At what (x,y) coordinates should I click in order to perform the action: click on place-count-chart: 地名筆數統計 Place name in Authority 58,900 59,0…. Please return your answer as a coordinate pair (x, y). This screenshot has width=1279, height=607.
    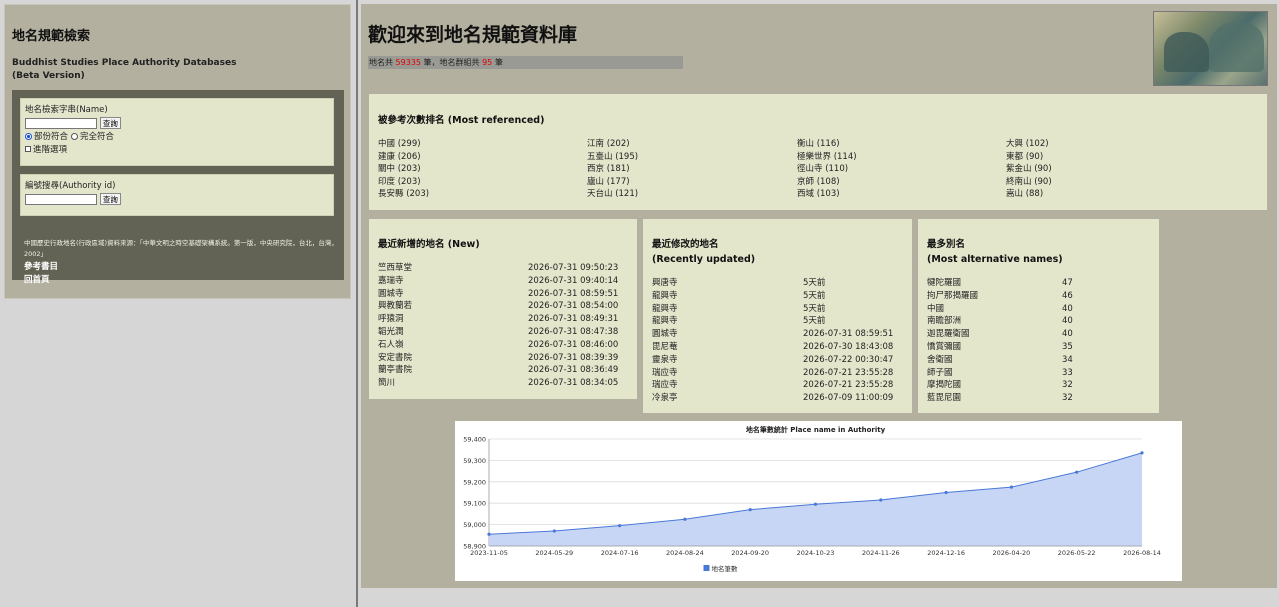
    Looking at the image, I should click on (818, 501).